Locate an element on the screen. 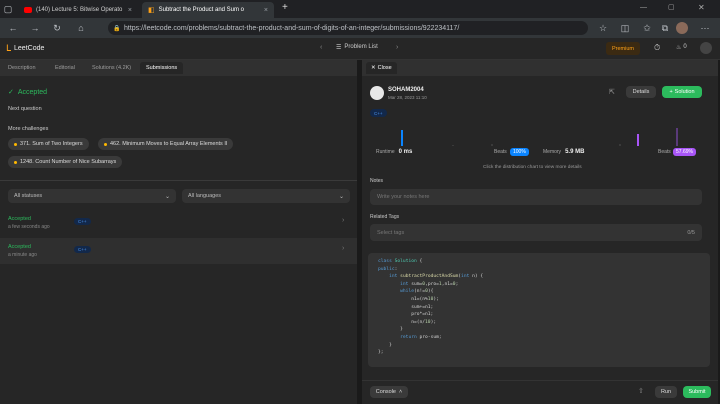 Image resolution: width=720 pixels, height=404 pixels. solution-button: + Solution is located at coordinates (682, 92).